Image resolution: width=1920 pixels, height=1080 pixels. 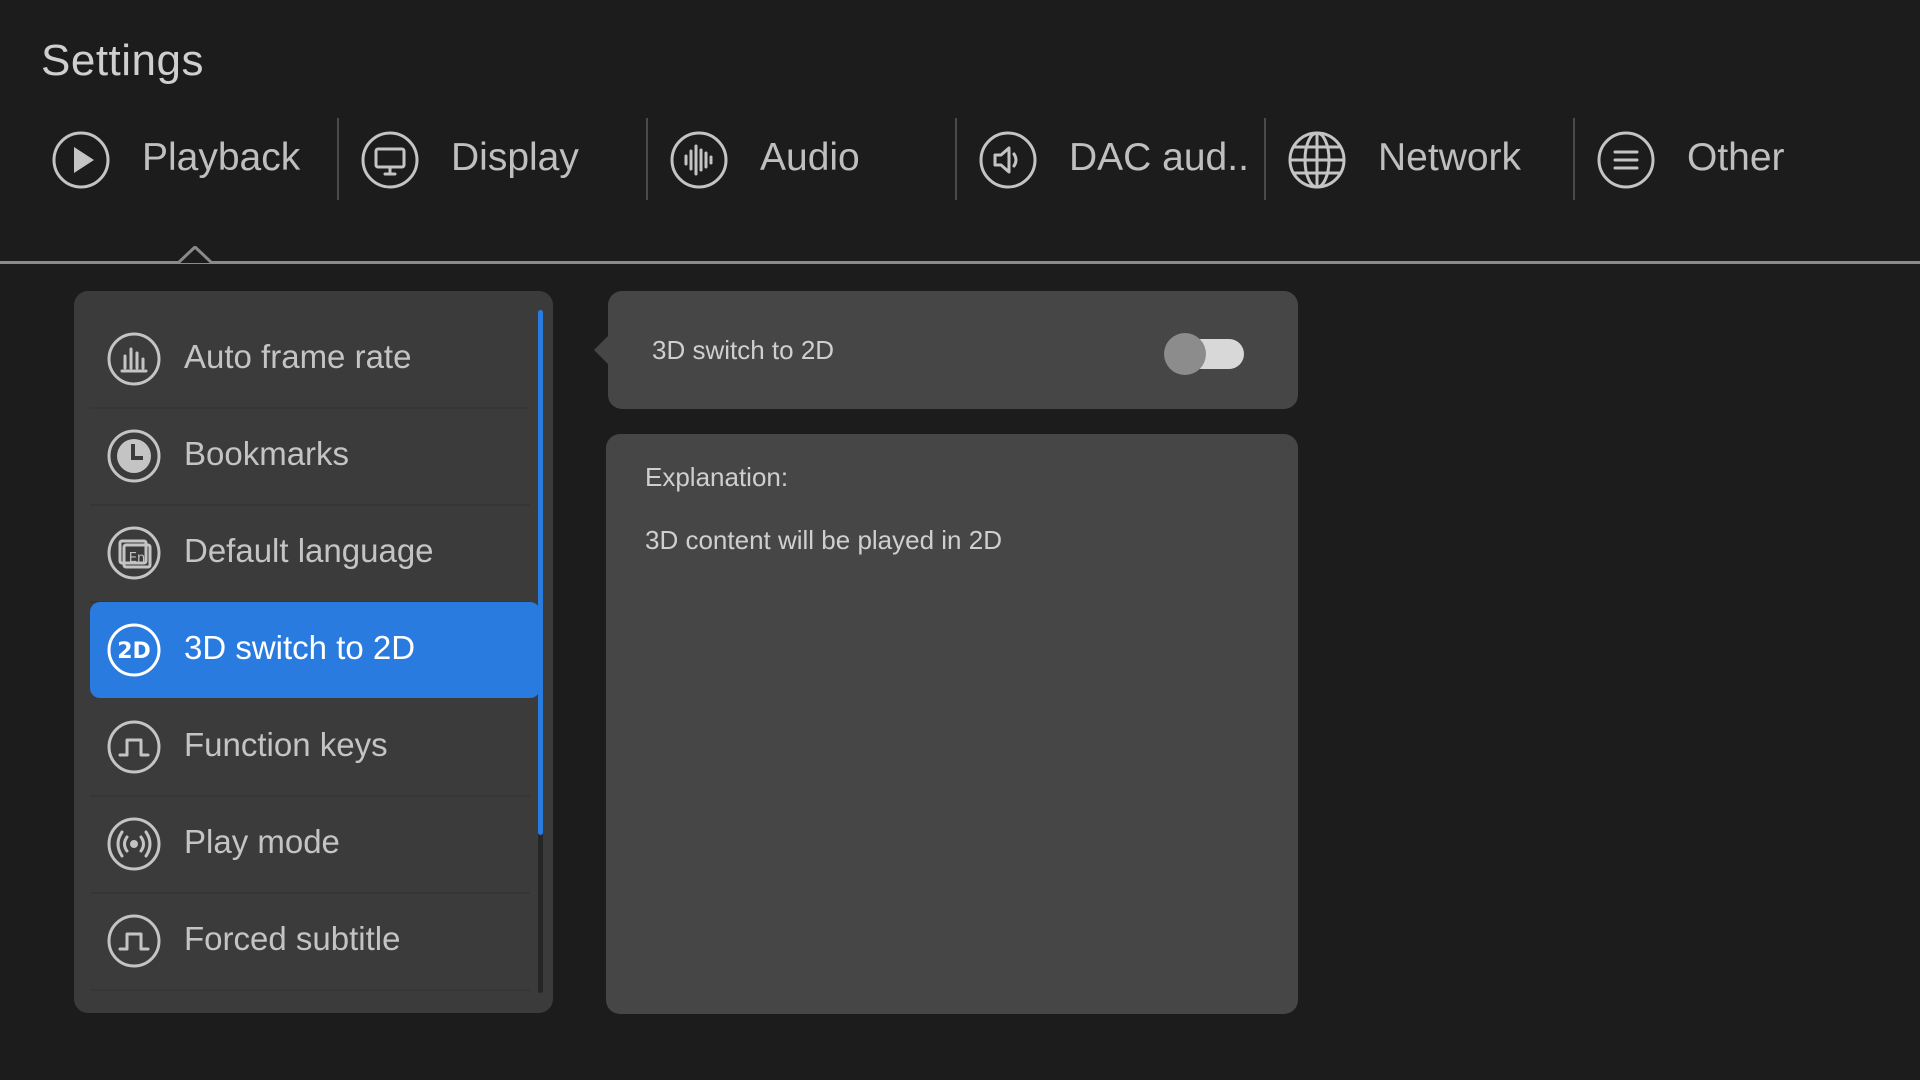 What do you see at coordinates (743, 350) in the screenshot?
I see `setting-label: 3D switch to 2D` at bounding box center [743, 350].